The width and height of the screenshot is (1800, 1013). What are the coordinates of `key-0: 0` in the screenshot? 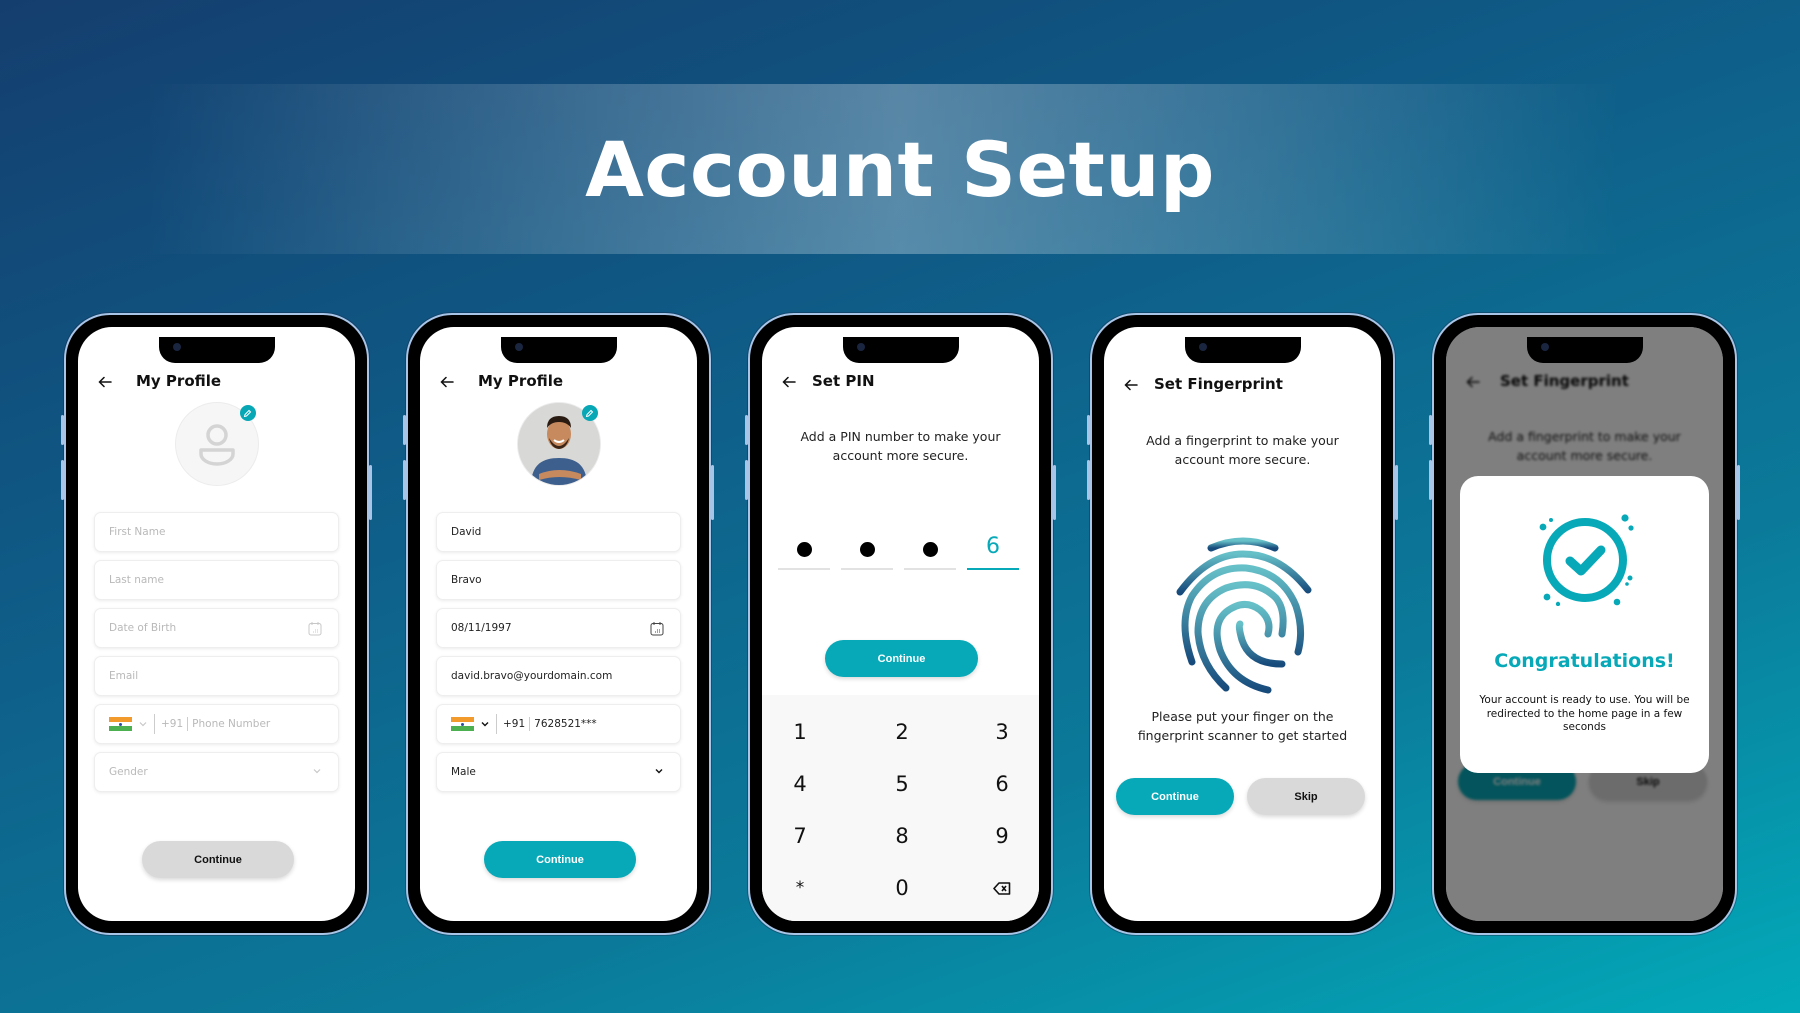 It's located at (902, 888).